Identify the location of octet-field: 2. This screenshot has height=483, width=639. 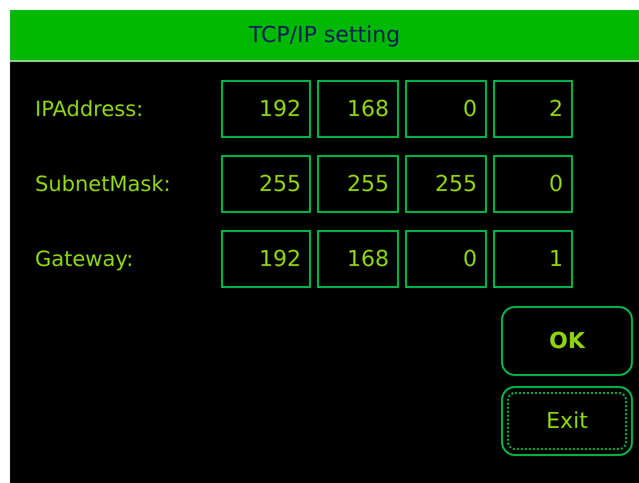
(533, 109).